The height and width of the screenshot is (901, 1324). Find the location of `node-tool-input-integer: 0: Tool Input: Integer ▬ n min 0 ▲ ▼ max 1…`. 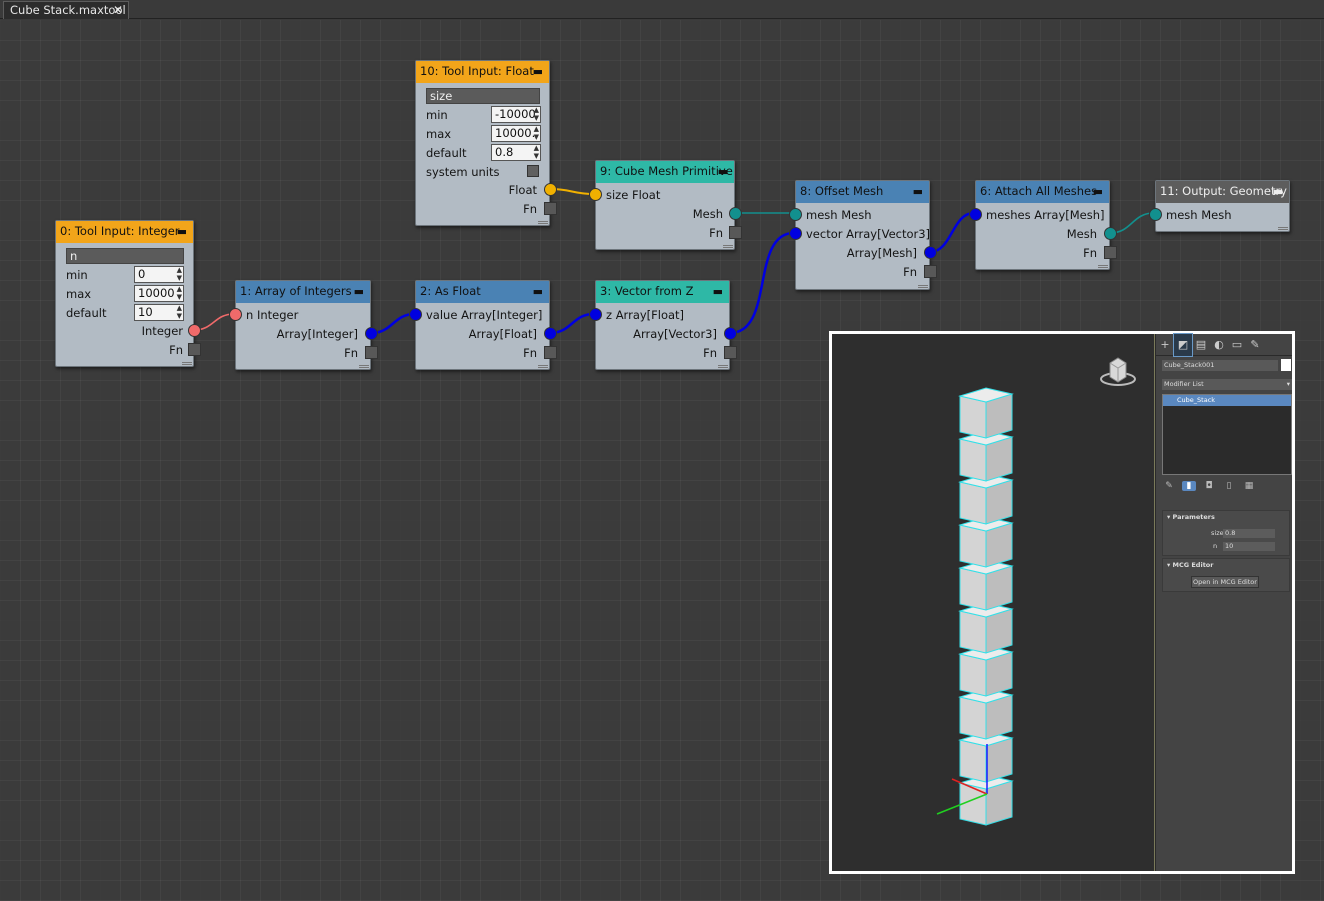

node-tool-input-integer: 0: Tool Input: Integer ▬ n min 0 ▲ ▼ max 1… is located at coordinates (128, 293).